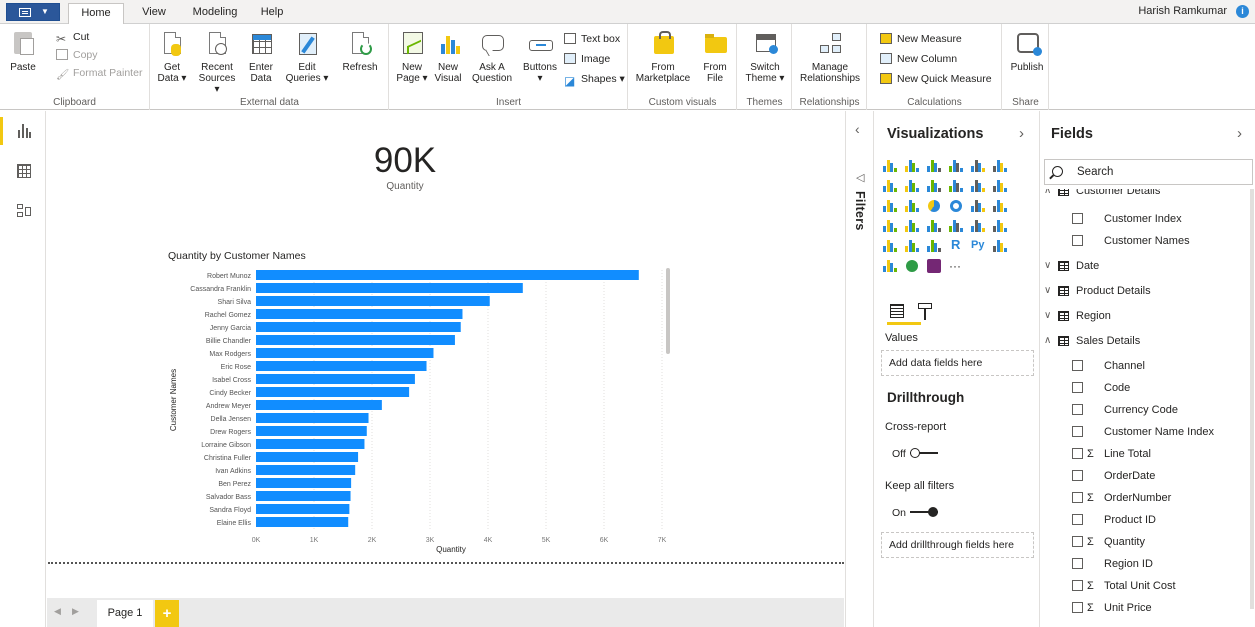  What do you see at coordinates (412, 57) in the screenshot?
I see `new-page-button: New Page ▾` at bounding box center [412, 57].